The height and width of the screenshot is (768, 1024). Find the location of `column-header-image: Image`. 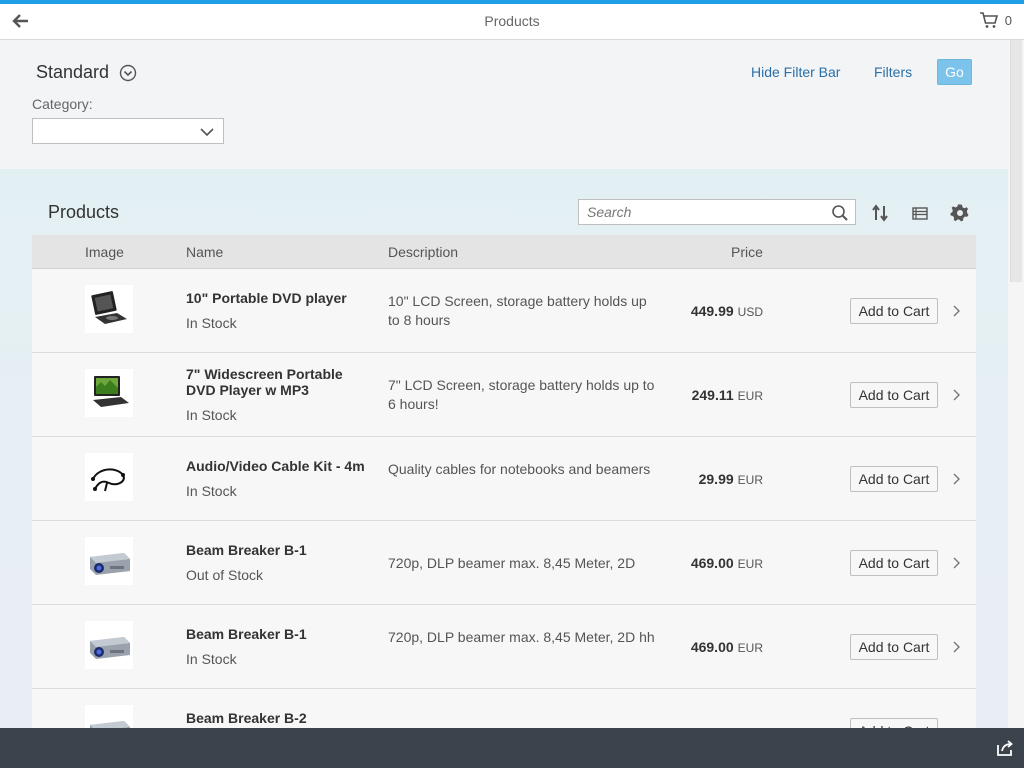

column-header-image: Image is located at coordinates (104, 252).